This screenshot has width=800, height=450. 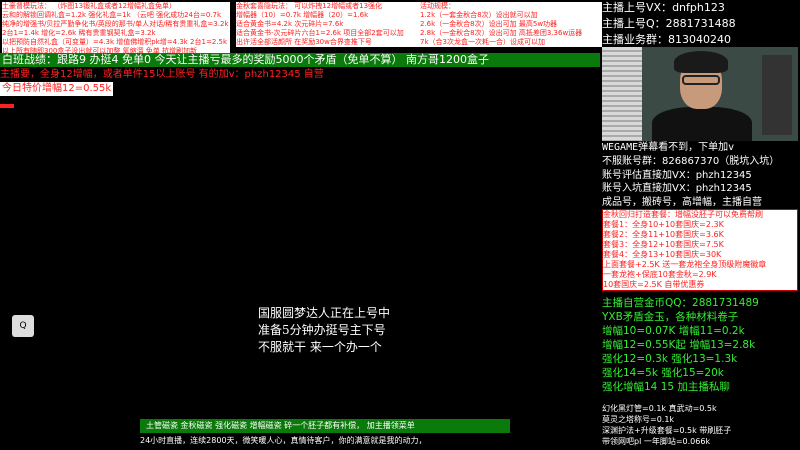 I want to click on price-line: 强化增幅14 15 加主播私聊, so click(x=666, y=387).